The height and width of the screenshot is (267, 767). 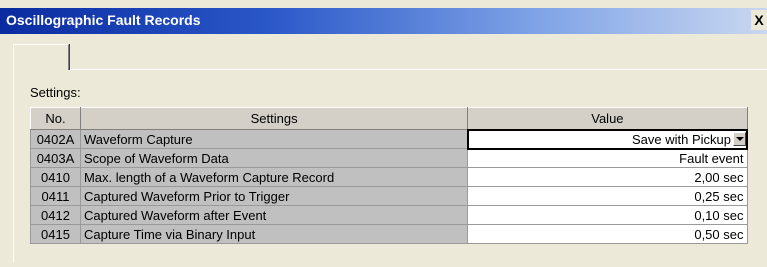 I want to click on row-value: 0,50 sec, so click(x=607, y=234).